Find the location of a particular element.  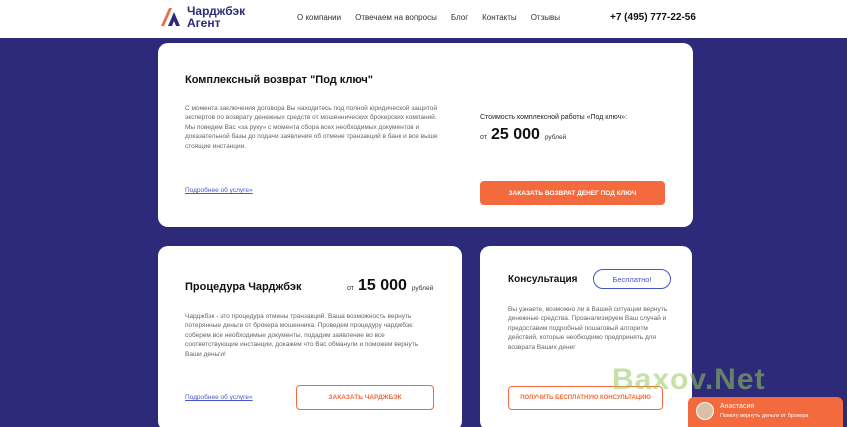

cost-label: Стоимость комплексной работы «Под ключ»: is located at coordinates (554, 117).